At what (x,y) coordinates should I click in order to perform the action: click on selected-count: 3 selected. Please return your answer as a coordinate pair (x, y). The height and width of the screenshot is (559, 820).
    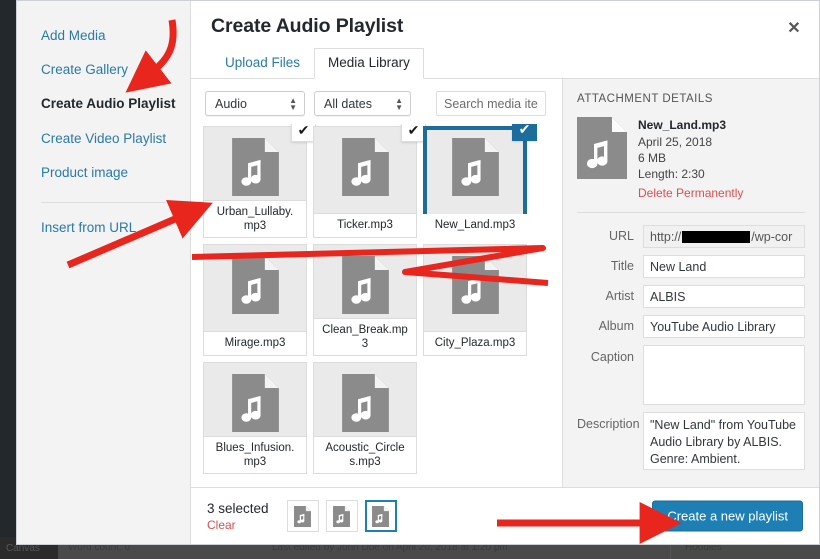
    Looking at the image, I should click on (238, 508).